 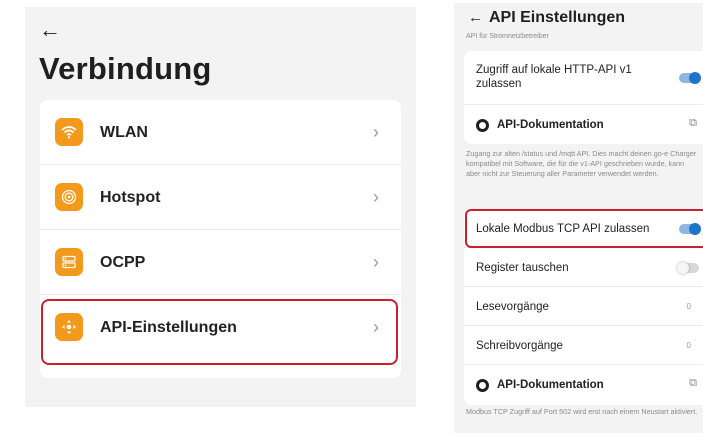 I want to click on page-title: API Einstellungen, so click(x=557, y=17).